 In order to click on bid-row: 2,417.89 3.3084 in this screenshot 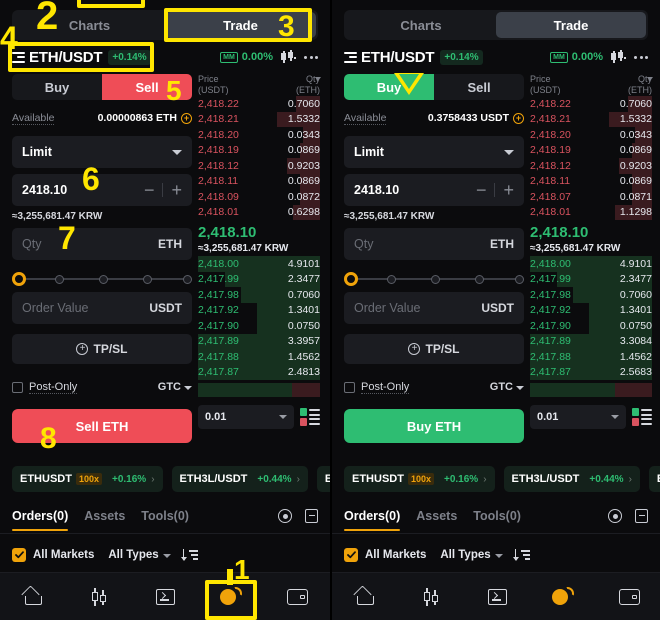, I will do `click(591, 341)`.